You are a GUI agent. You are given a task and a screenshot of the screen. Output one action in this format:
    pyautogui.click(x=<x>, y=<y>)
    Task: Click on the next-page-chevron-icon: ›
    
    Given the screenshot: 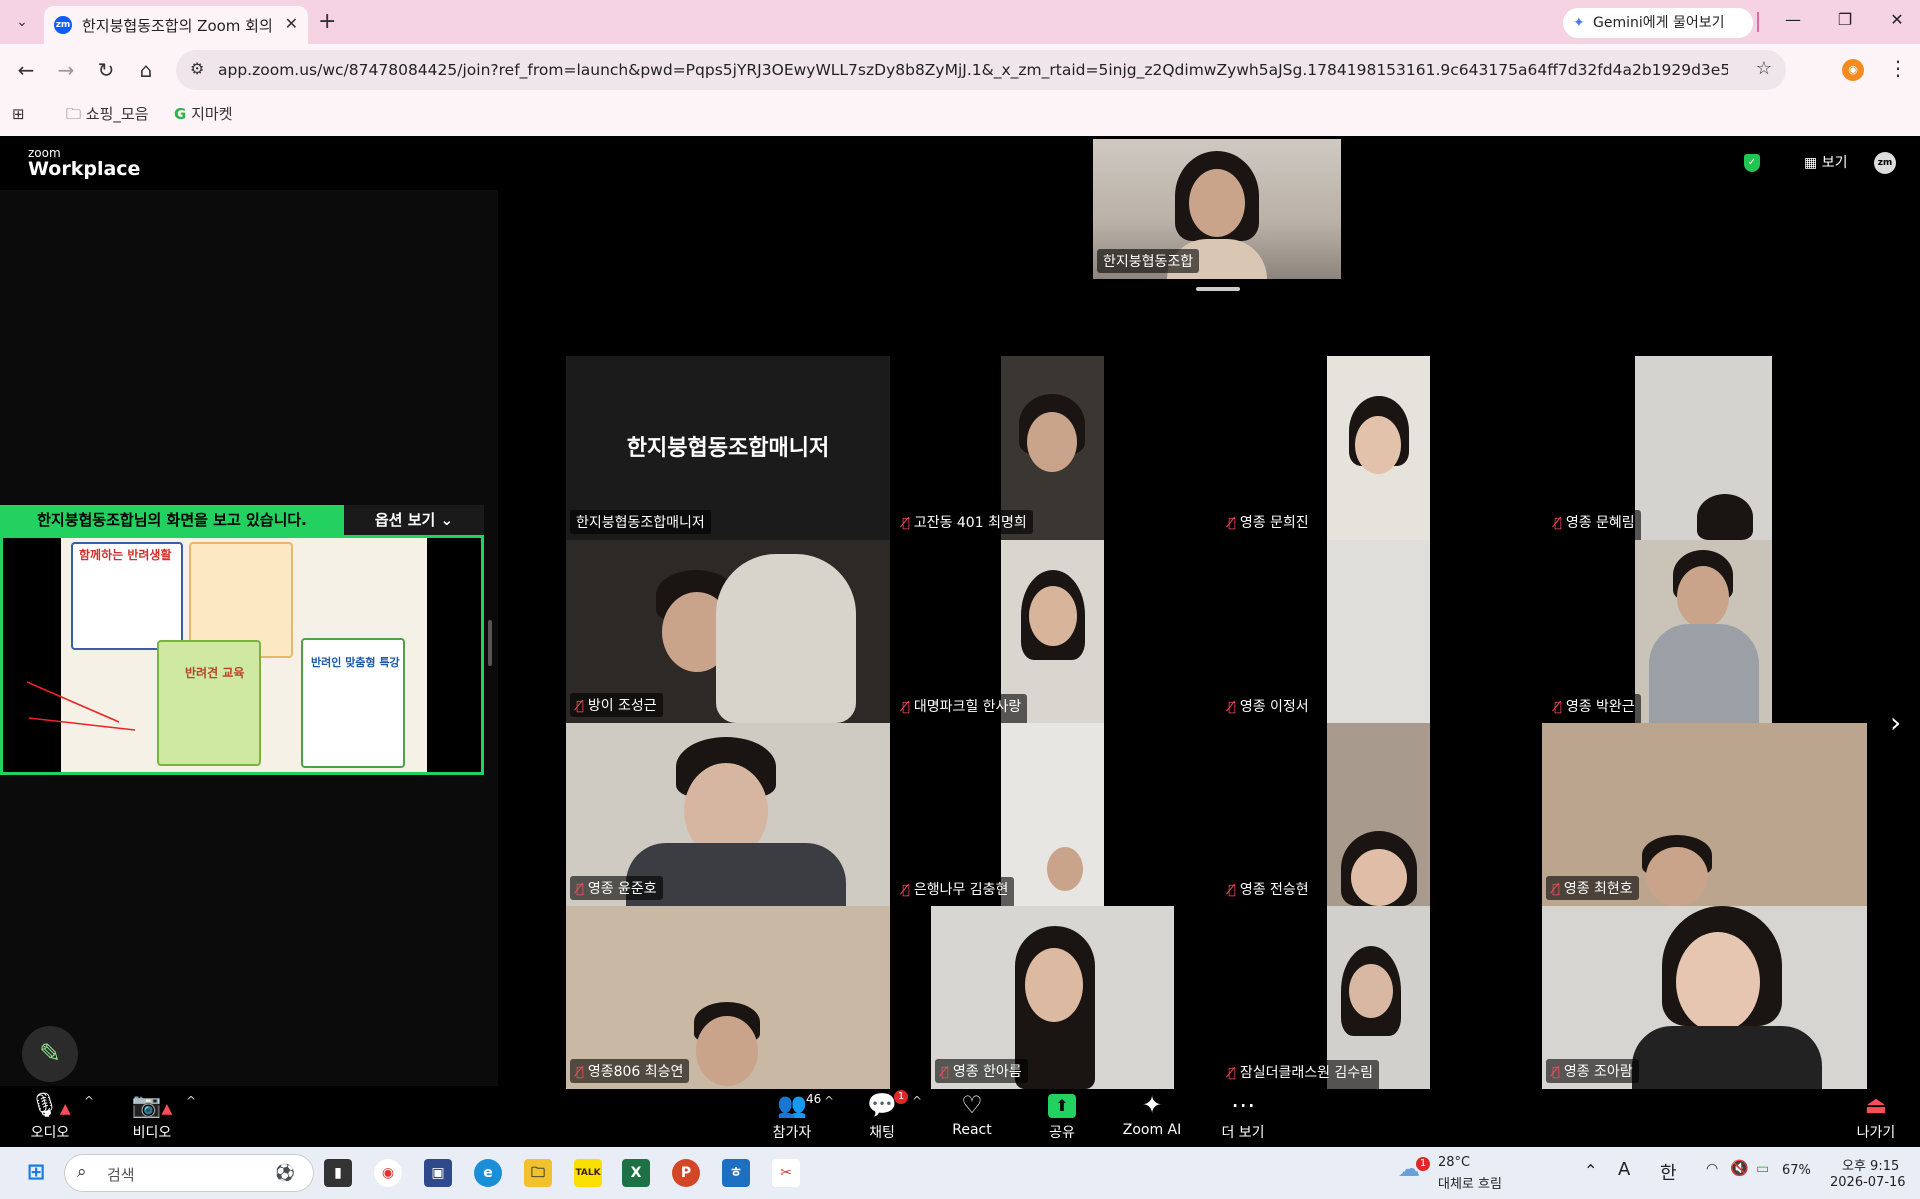 What is the action you would take?
    pyautogui.click(x=1895, y=722)
    